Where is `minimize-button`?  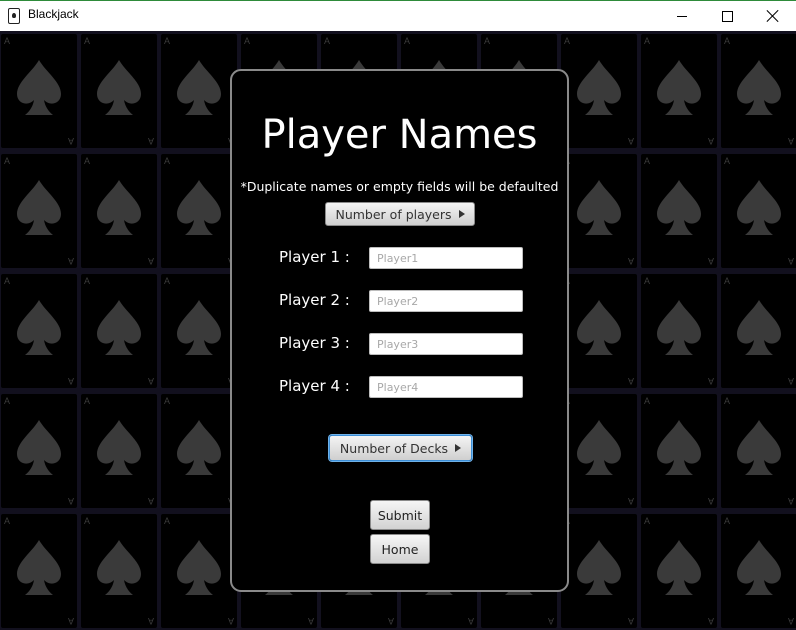
minimize-button is located at coordinates (682, 16).